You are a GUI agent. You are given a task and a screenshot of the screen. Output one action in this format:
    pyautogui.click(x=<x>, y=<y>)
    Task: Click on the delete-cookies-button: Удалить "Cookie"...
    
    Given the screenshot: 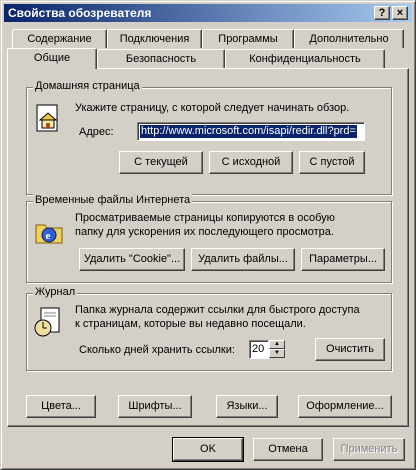 What is the action you would take?
    pyautogui.click(x=132, y=259)
    